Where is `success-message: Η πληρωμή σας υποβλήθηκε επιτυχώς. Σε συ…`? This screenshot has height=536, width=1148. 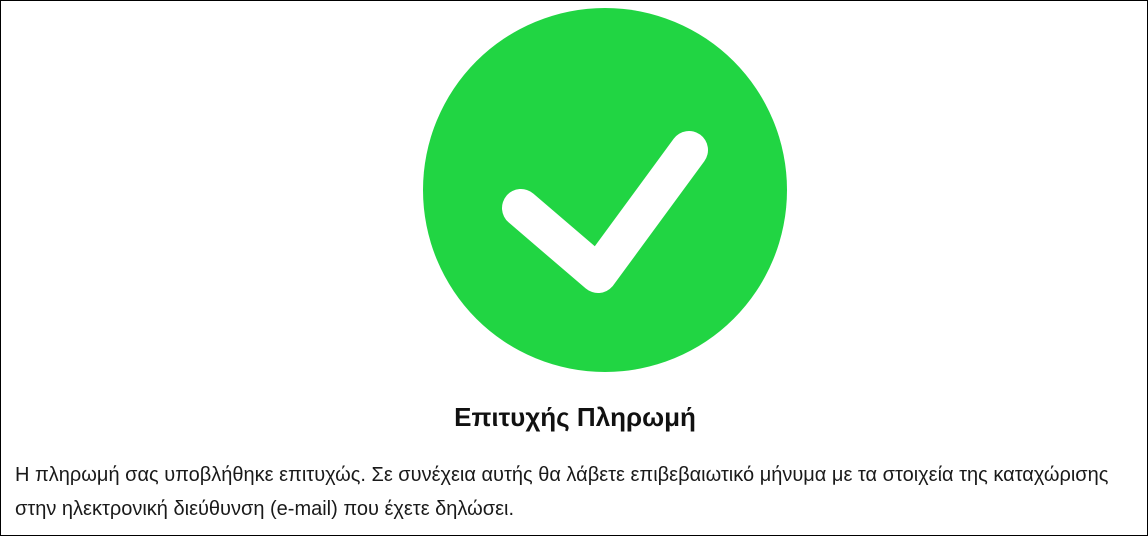 success-message: Η πληρωμή σας υποβλήθηκε επιτυχώς. Σε συ… is located at coordinates (562, 492).